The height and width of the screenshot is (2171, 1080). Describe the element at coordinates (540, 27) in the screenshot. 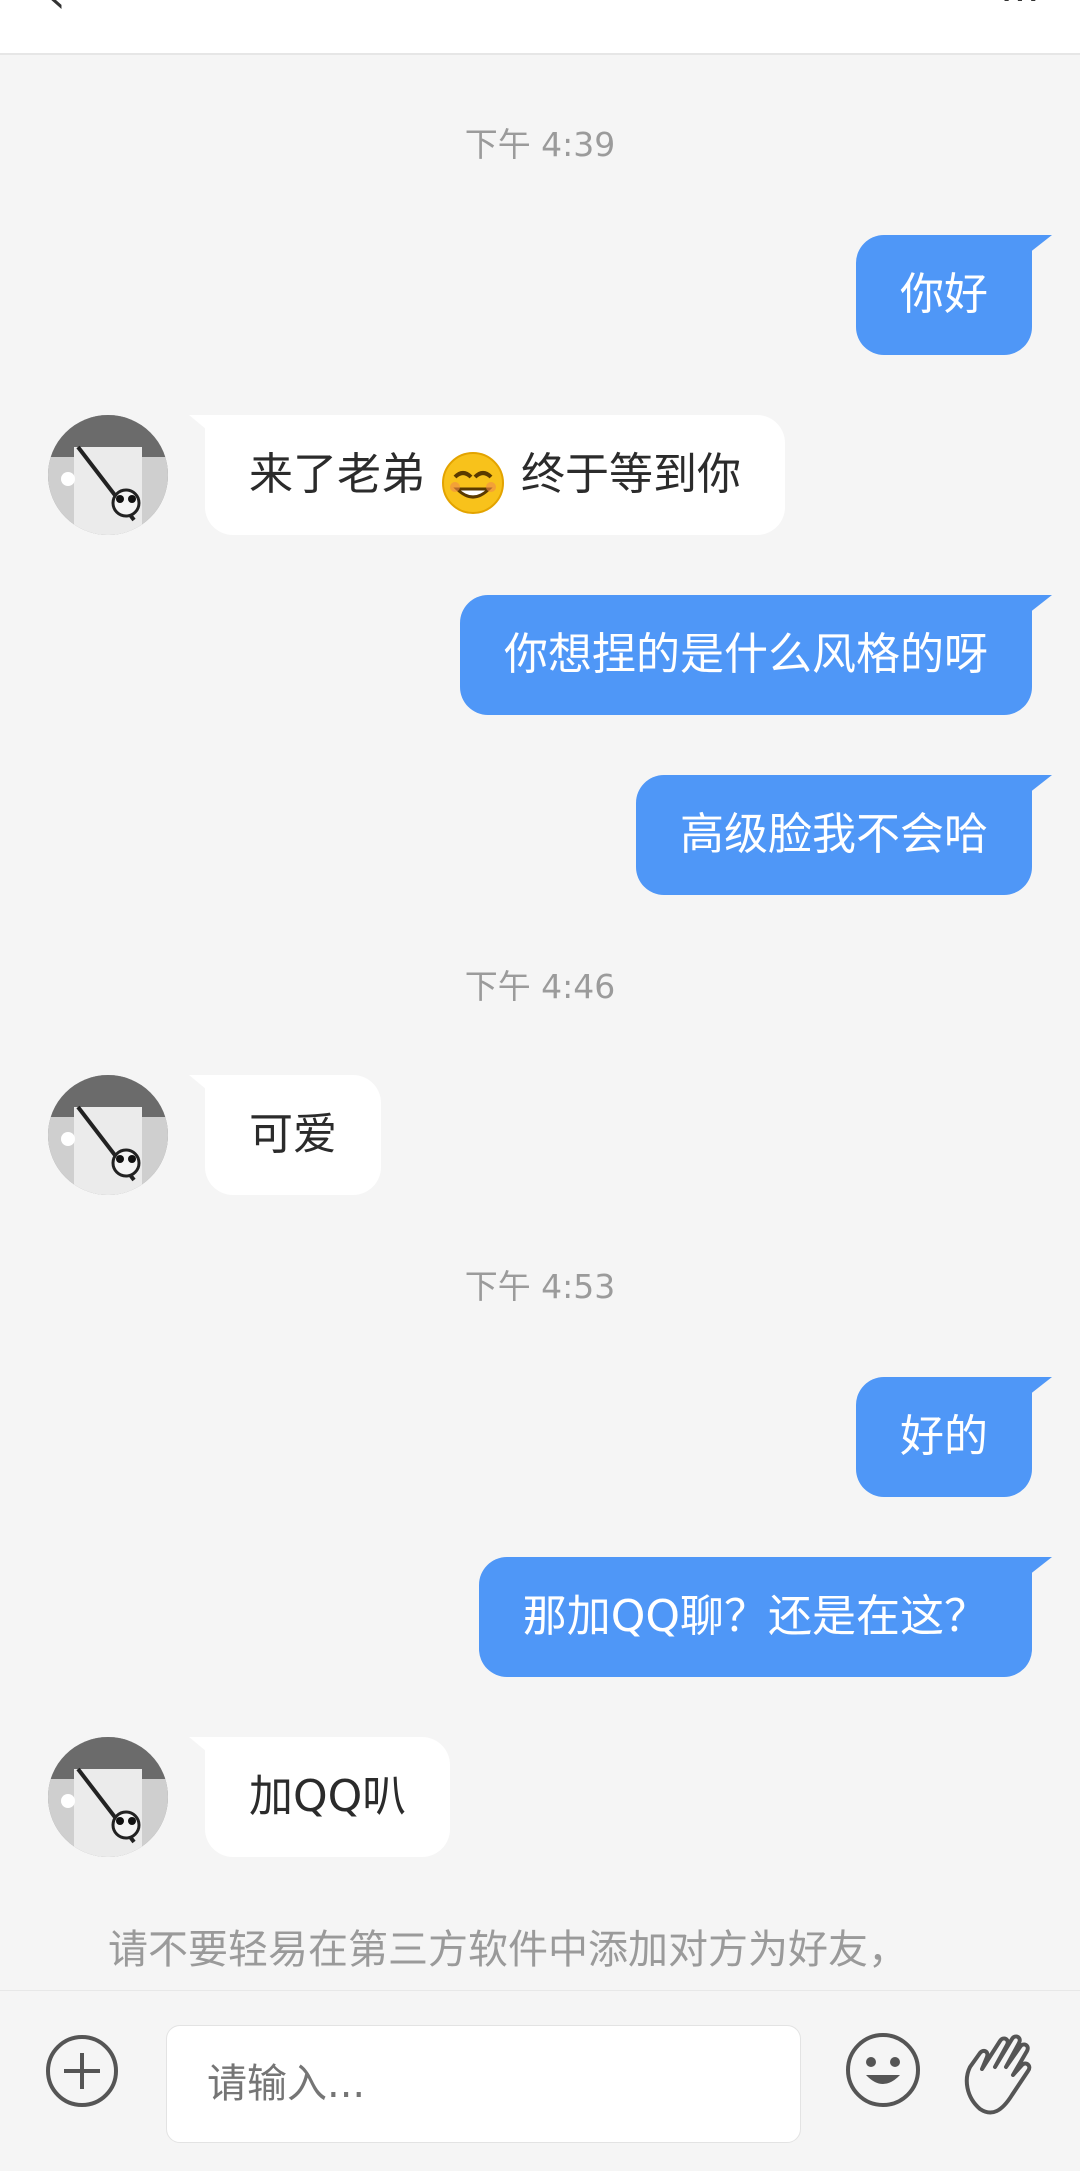

I see `top-bar: ‹ ⋯` at that location.